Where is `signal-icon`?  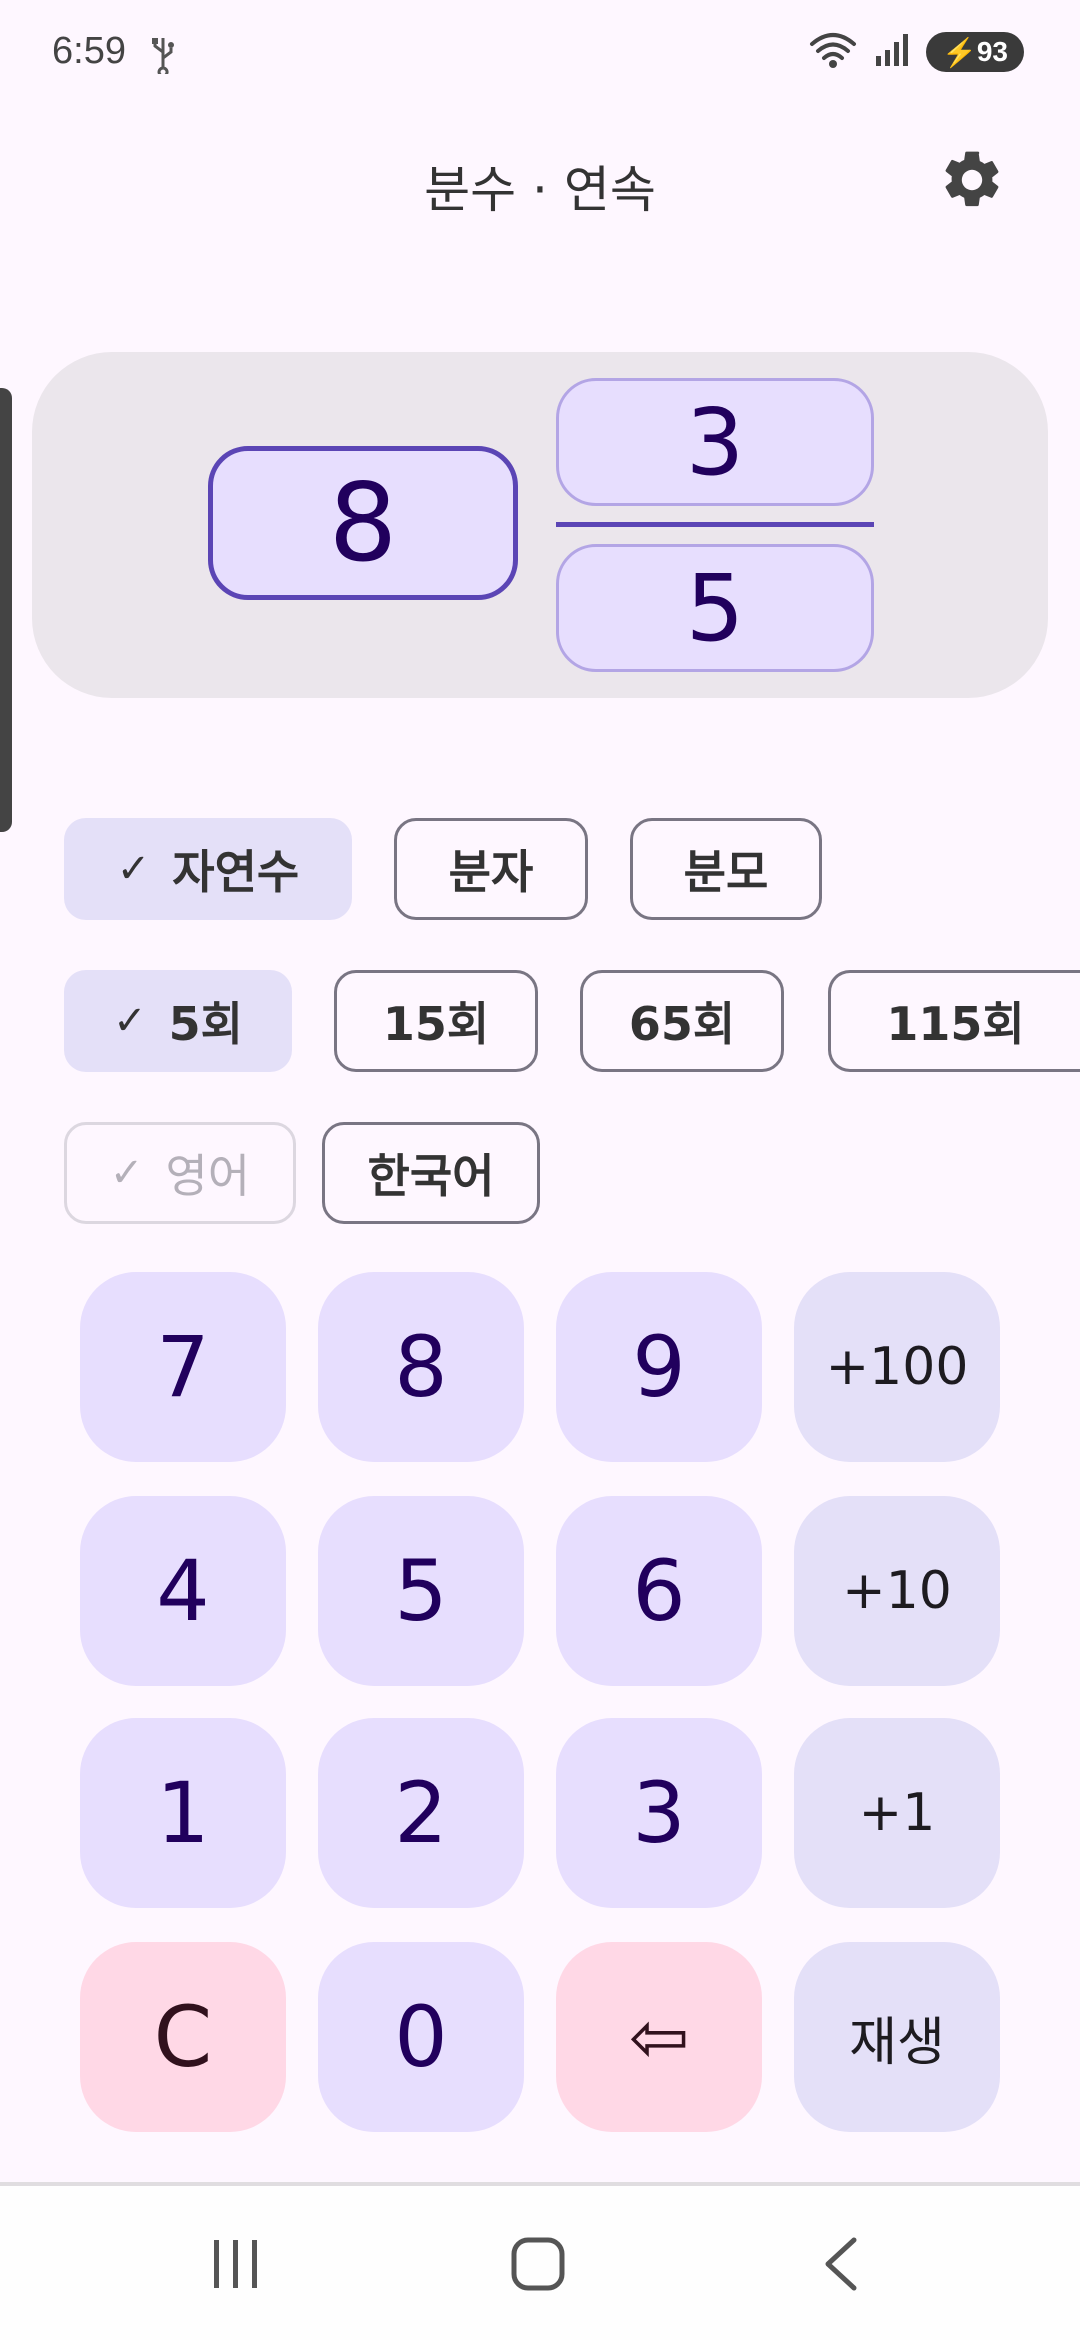
signal-icon is located at coordinates (892, 52).